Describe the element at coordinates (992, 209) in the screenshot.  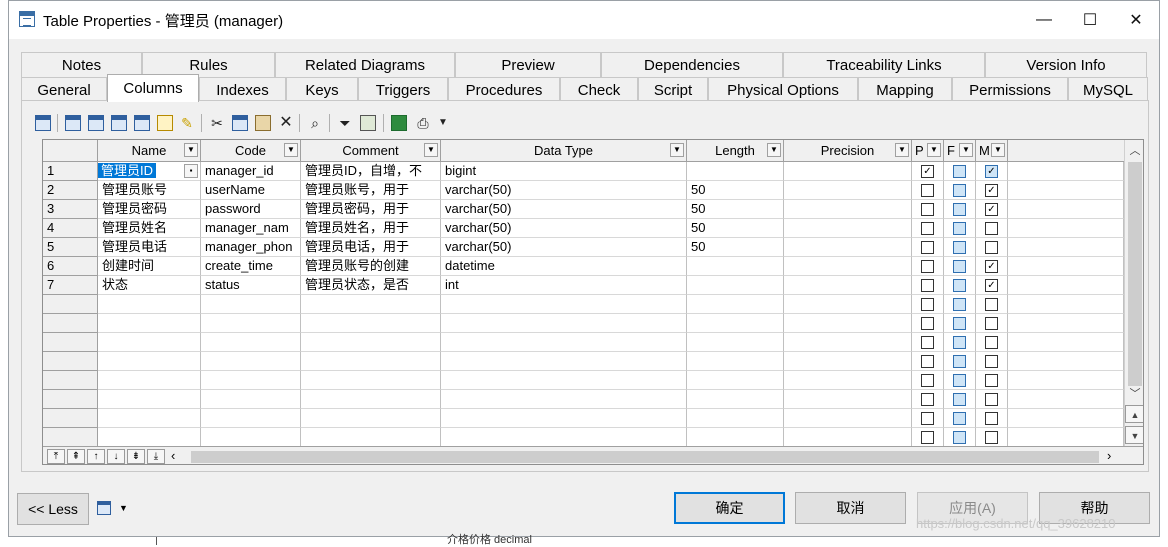
I see `cell-m: ✓` at that location.